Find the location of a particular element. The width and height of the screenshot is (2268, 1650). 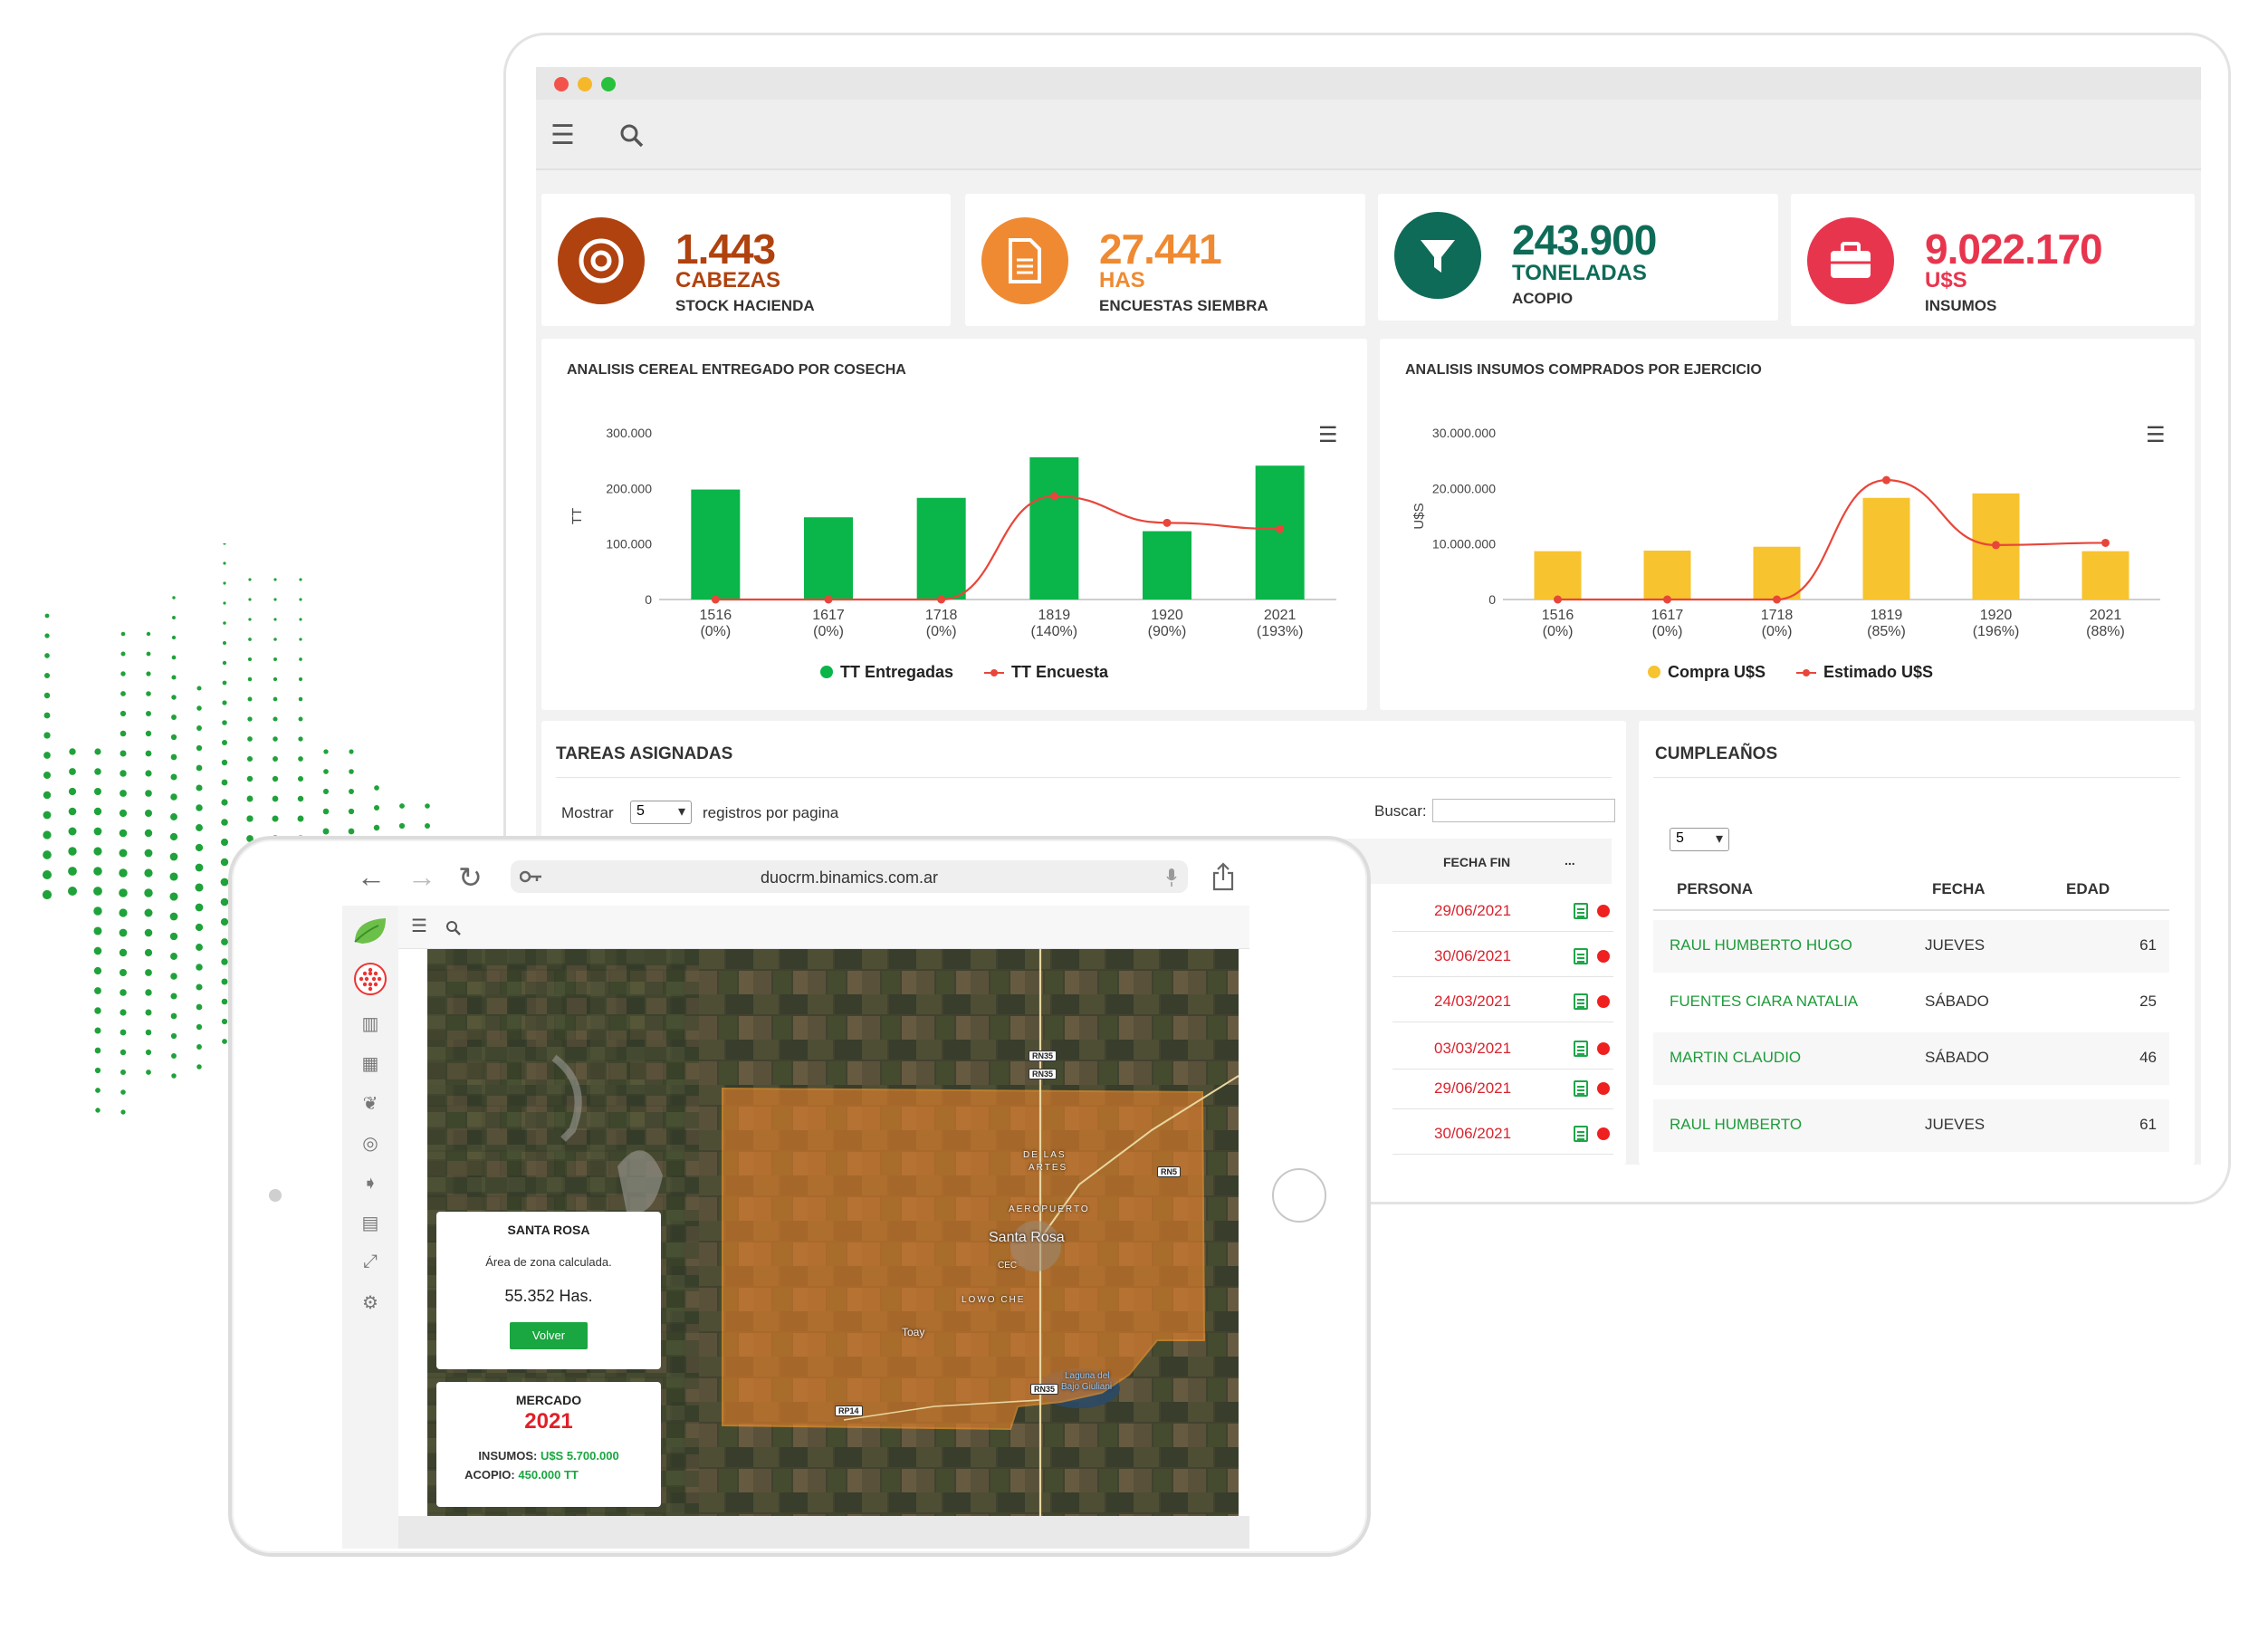

col-persona: PERSONA is located at coordinates (1715, 889).